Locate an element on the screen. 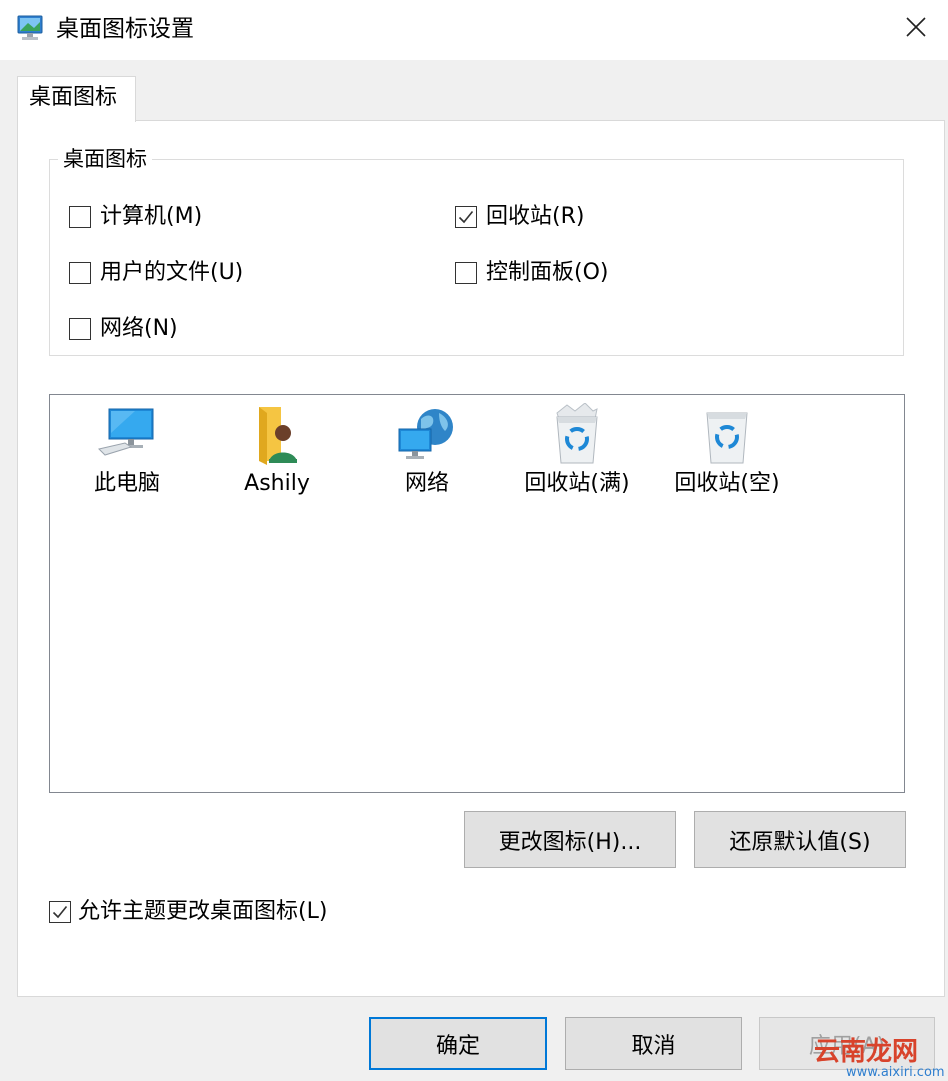  icon-item-recycle-bin-full: 回收站(满) is located at coordinates (577, 450).